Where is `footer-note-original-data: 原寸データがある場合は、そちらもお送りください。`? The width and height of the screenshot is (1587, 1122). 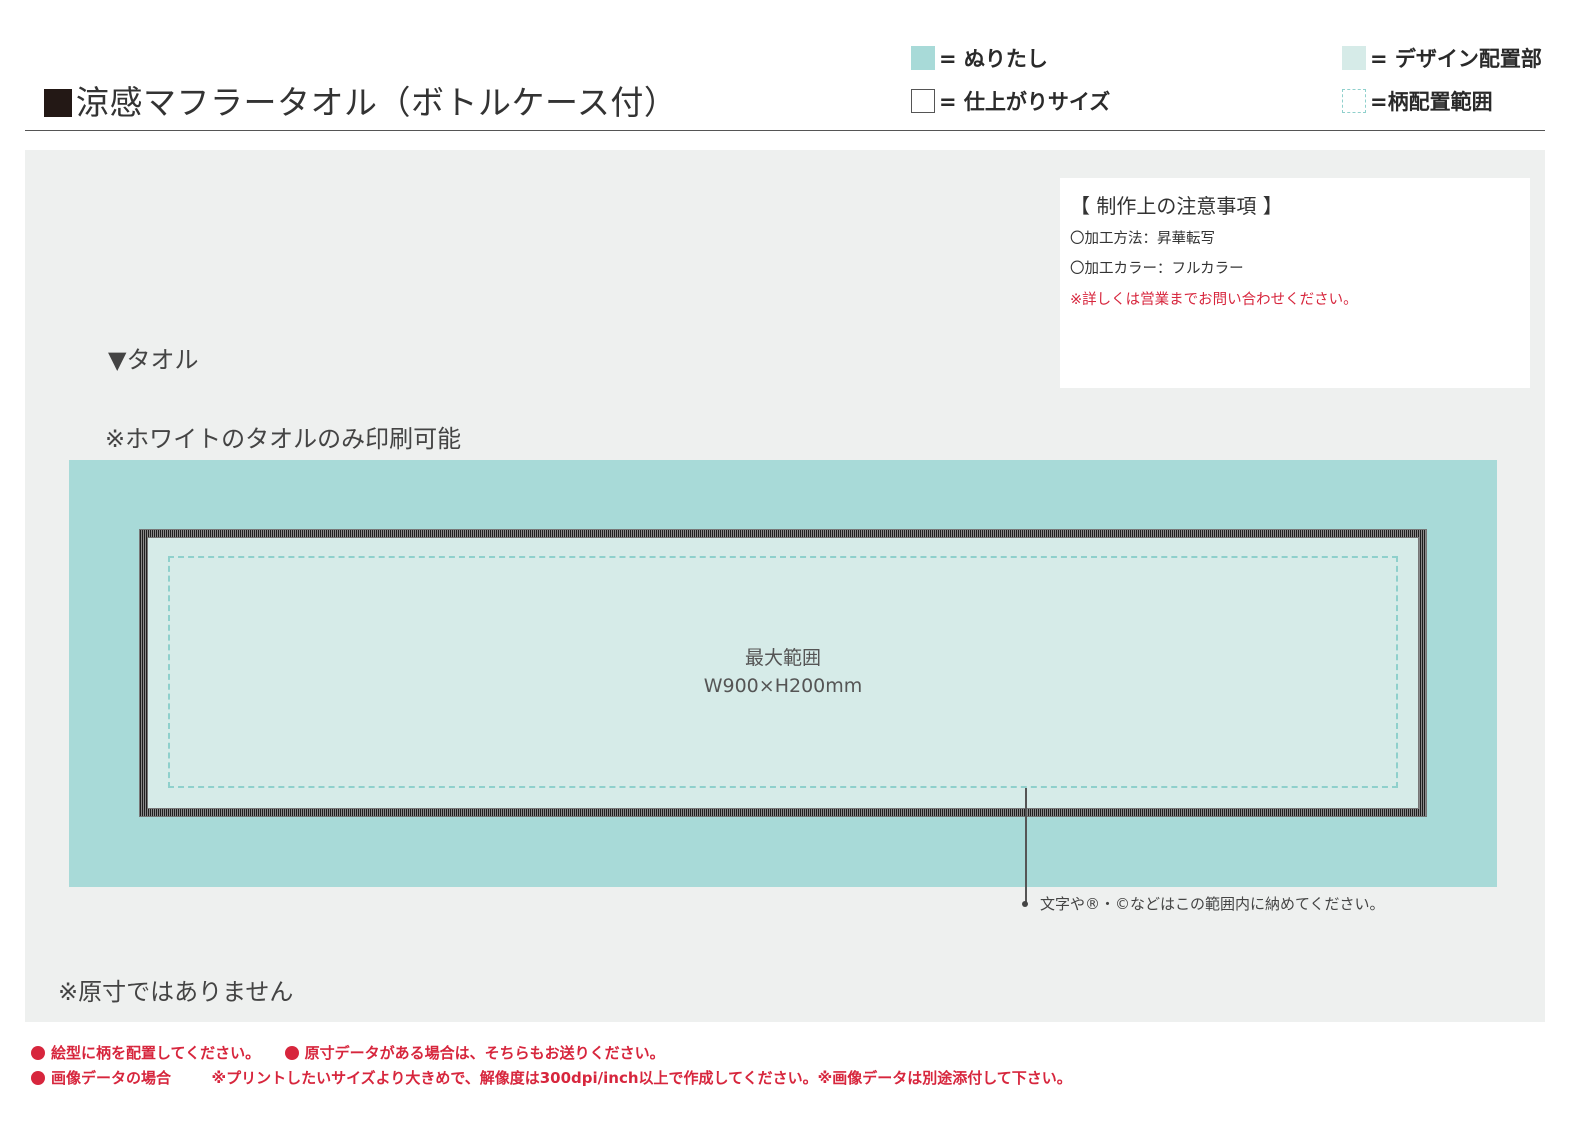
footer-note-original-data: 原寸データがある場合は、そちらもお送りください。 is located at coordinates (484, 1053).